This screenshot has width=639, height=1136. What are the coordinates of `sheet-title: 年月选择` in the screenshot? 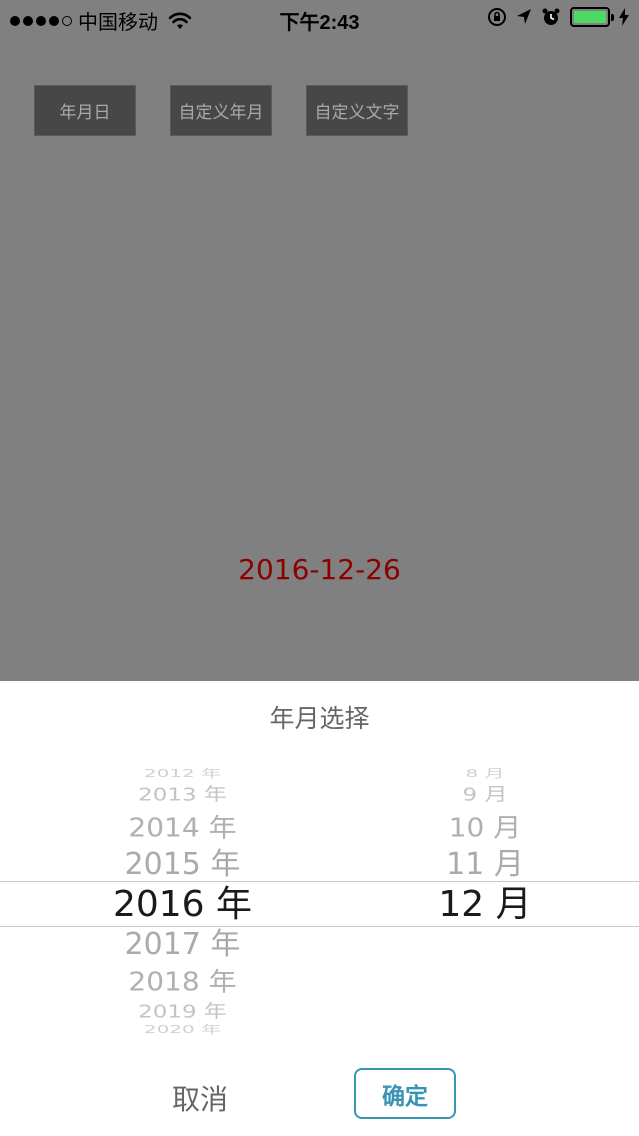 It's located at (319, 718).